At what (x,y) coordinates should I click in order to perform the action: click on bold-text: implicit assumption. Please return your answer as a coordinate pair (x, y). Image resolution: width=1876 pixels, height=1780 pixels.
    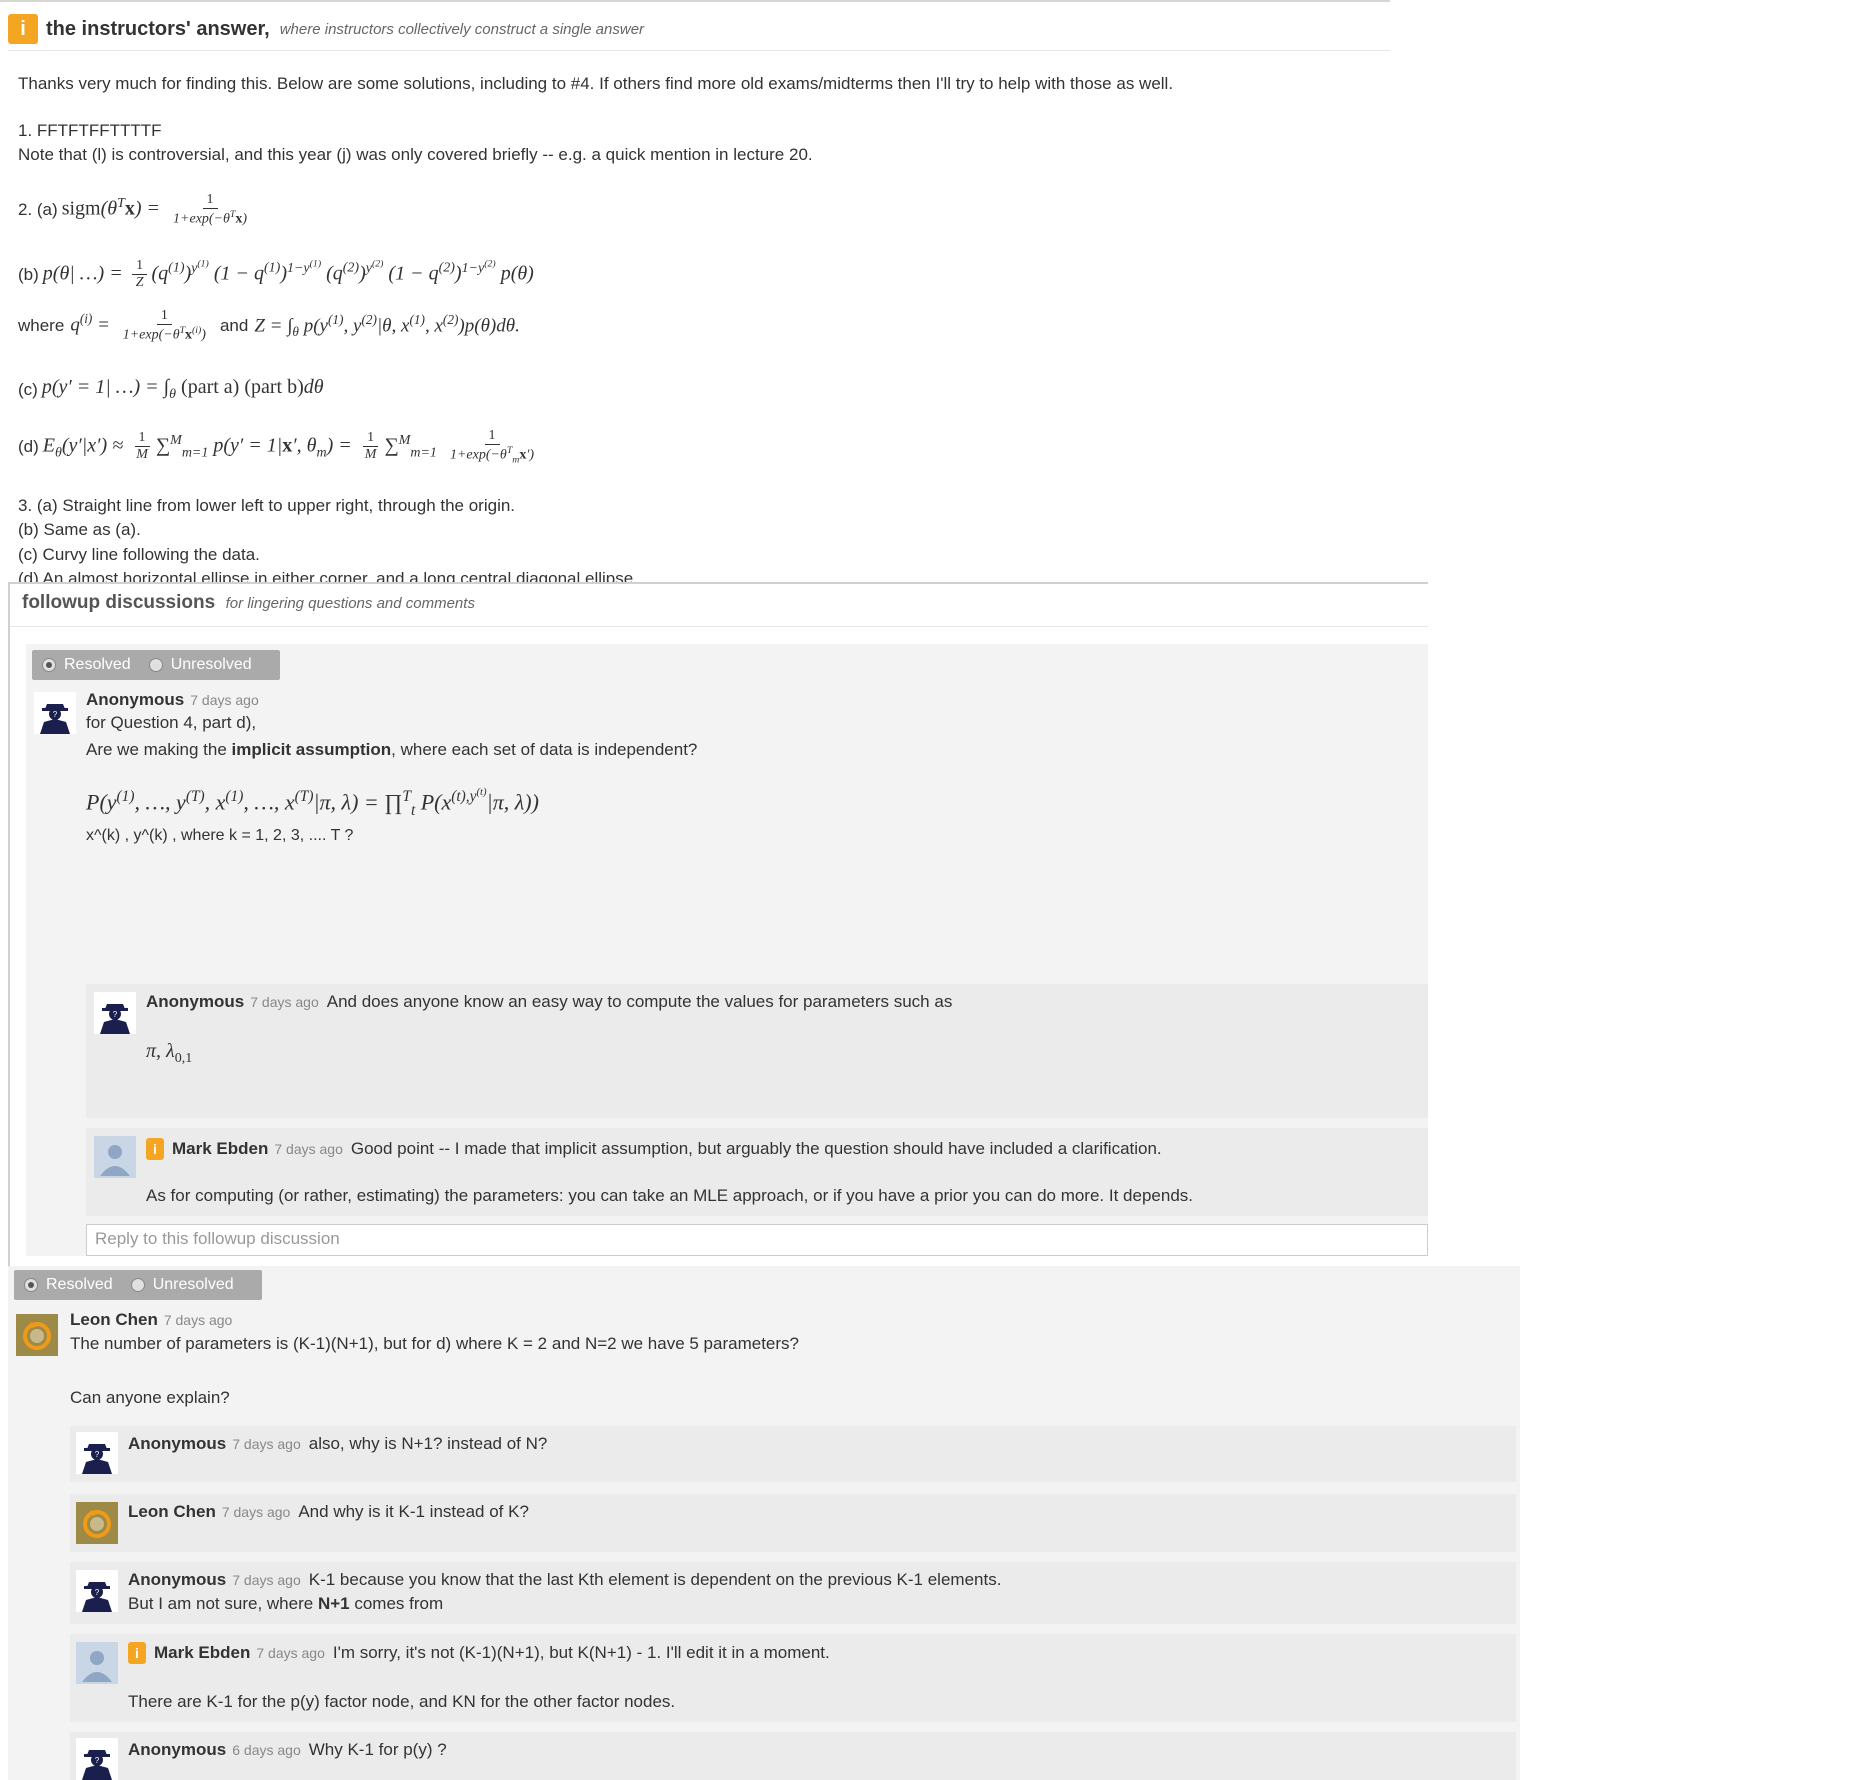
    Looking at the image, I should click on (311, 749).